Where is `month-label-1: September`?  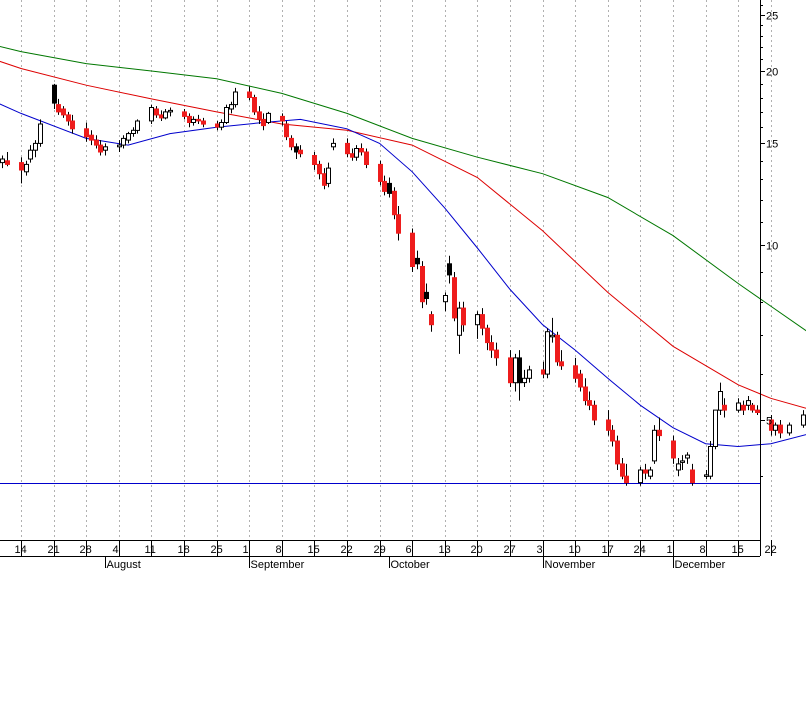
month-label-1: September is located at coordinates (278, 565).